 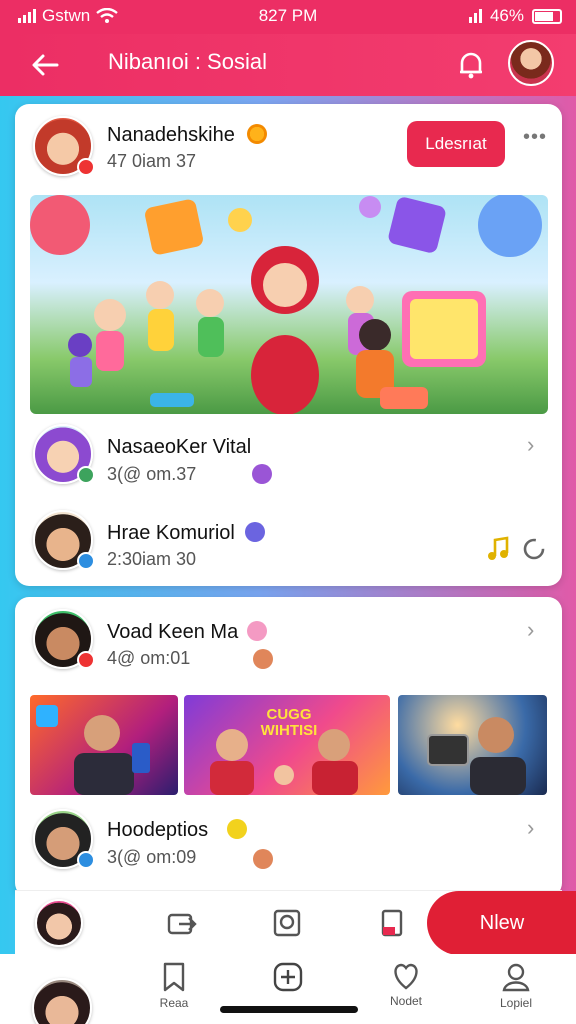 What do you see at coordinates (499, 549) in the screenshot?
I see `music-note-icon` at bounding box center [499, 549].